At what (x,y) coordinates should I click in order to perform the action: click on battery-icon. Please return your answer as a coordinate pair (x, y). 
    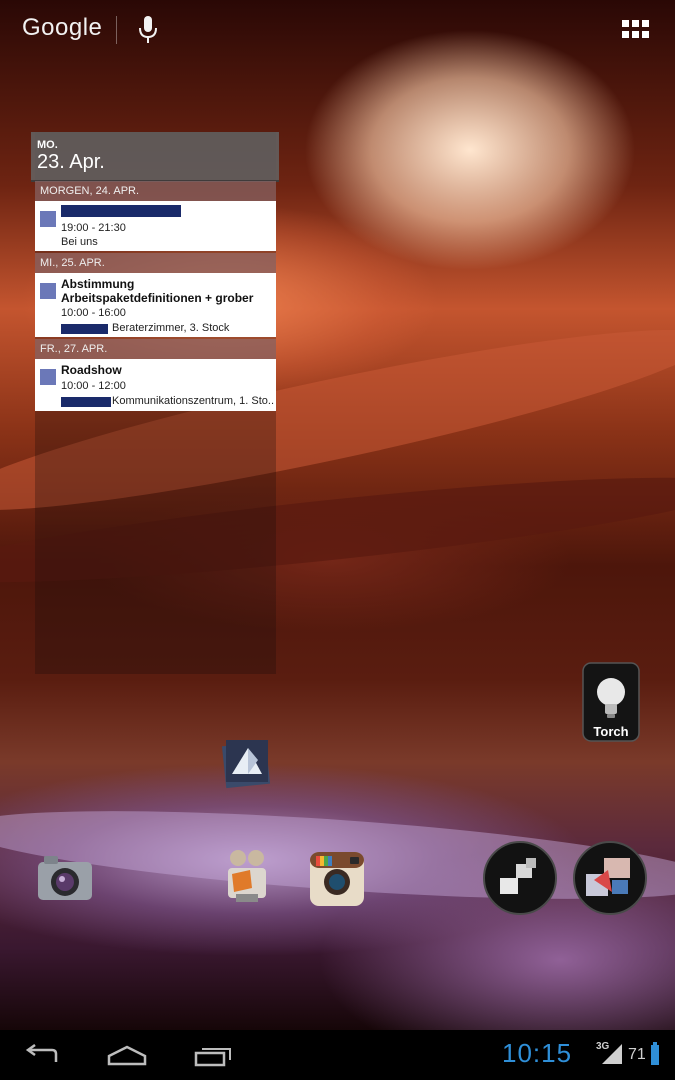
    Looking at the image, I should click on (655, 1053).